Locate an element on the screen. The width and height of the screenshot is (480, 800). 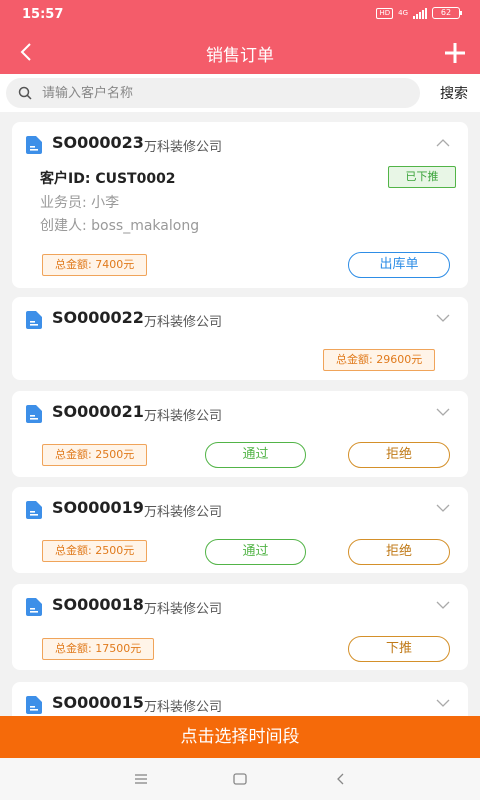
total-amount: 总金额: 29600元 is located at coordinates (379, 360).